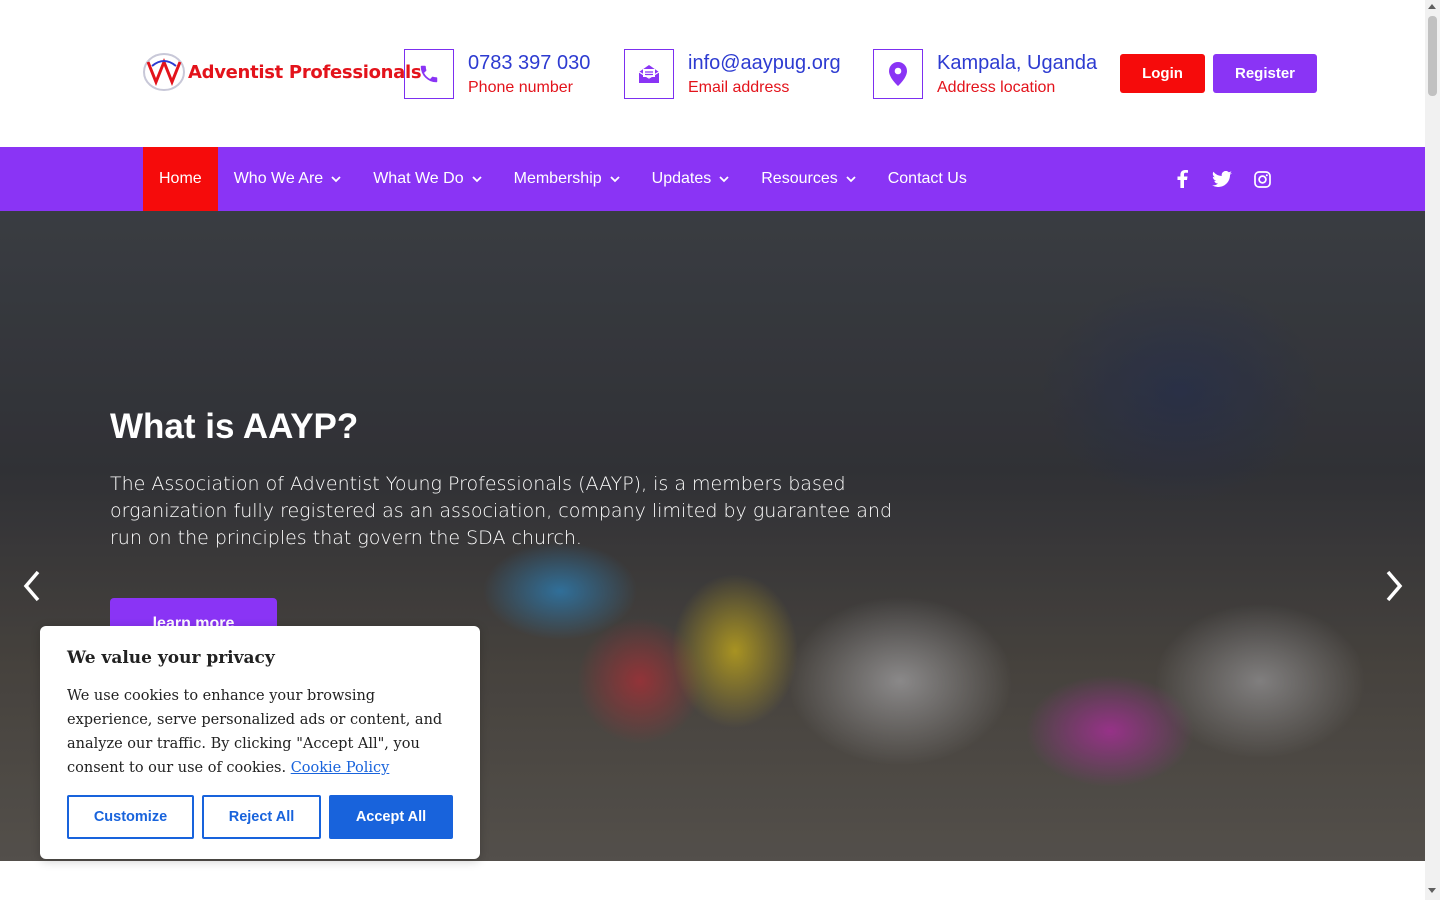 Image resolution: width=1440 pixels, height=900 pixels. What do you see at coordinates (996, 87) in the screenshot?
I see `location-label: Address location` at bounding box center [996, 87].